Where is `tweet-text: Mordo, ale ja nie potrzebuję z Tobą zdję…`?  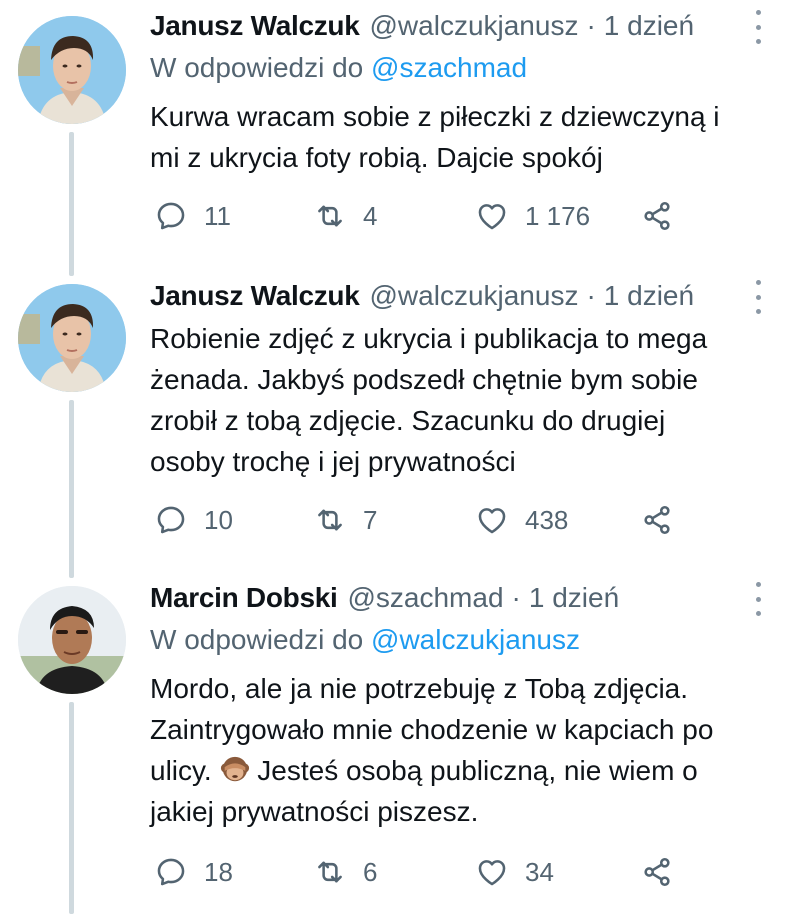
tweet-text: Mordo, ale ja nie potrzebuję z Tobą zdję… is located at coordinates (462, 750).